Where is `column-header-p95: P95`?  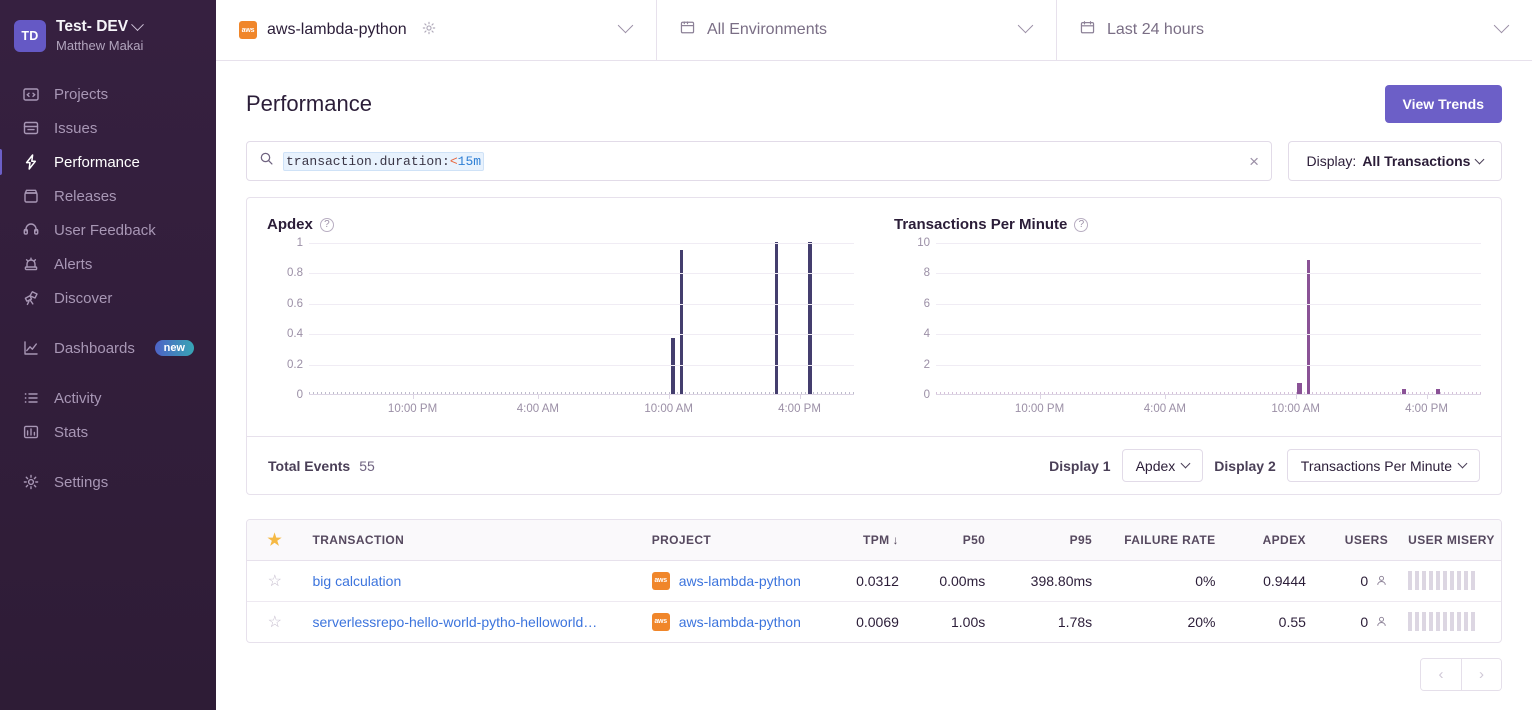
column-header-p95: P95 is located at coordinates (1049, 540).